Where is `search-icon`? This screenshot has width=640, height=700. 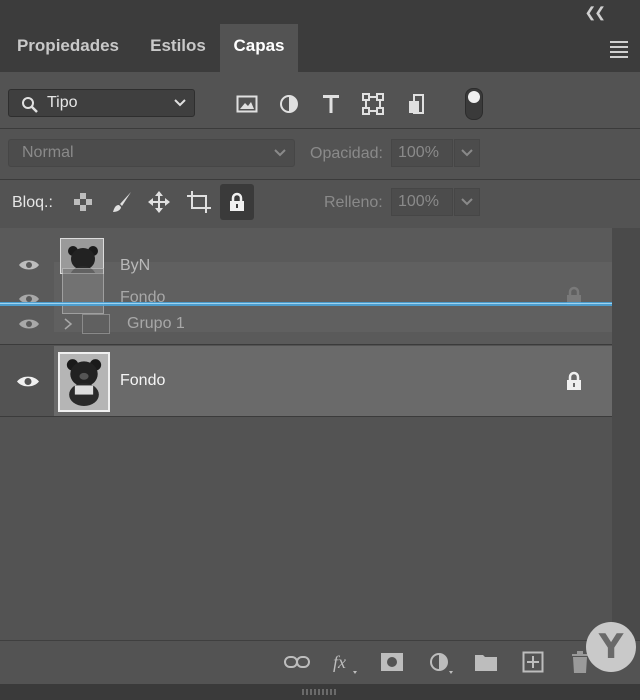
search-icon is located at coordinates (30, 105).